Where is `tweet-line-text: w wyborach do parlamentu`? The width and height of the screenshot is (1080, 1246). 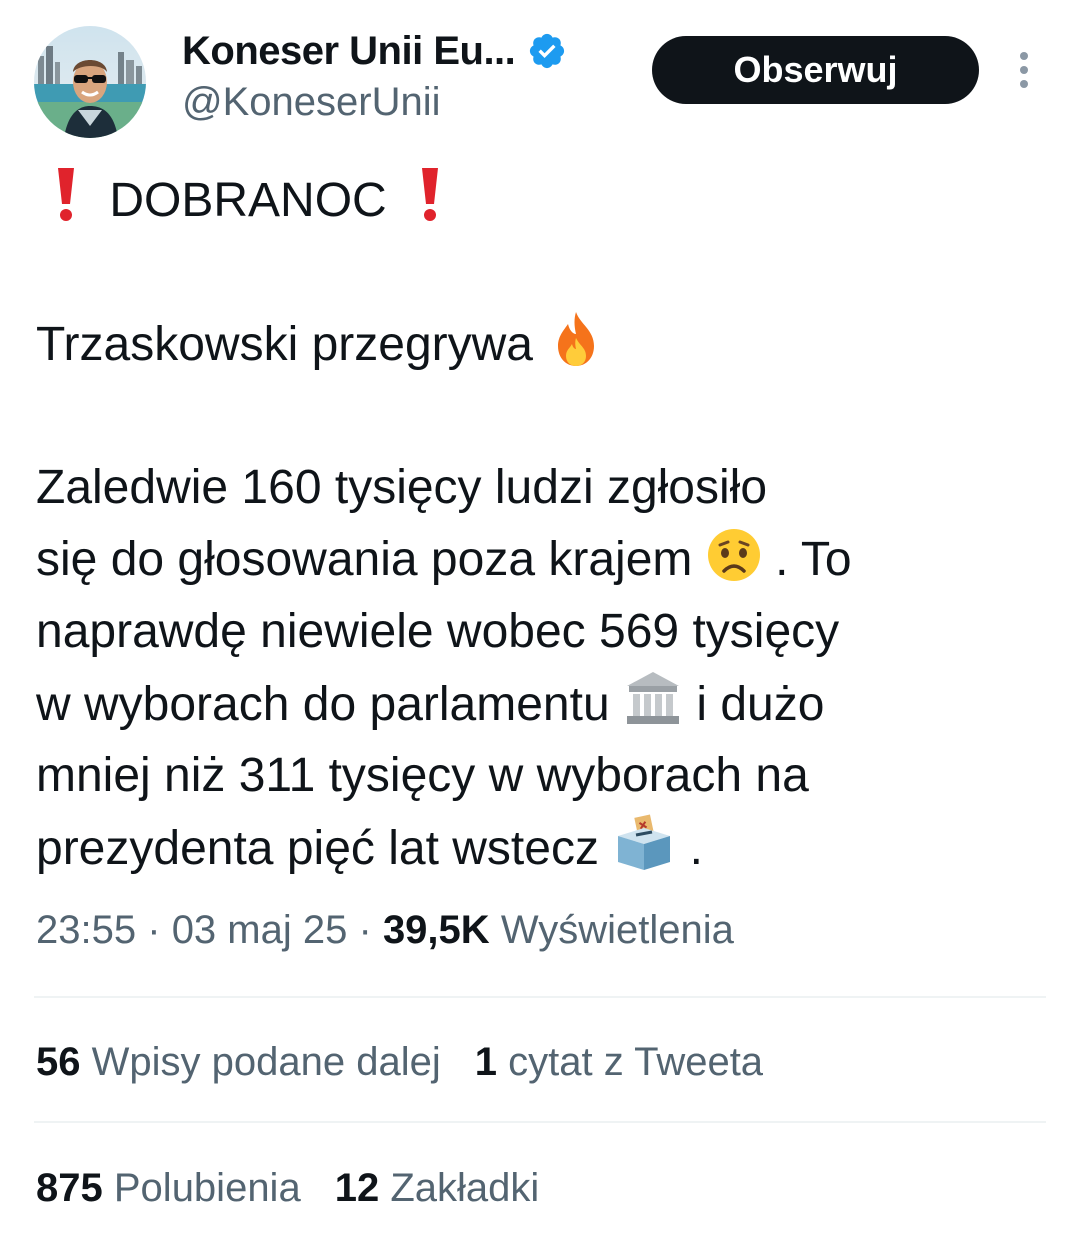
tweet-line-text: w wyborach do parlamentu is located at coordinates (323, 704).